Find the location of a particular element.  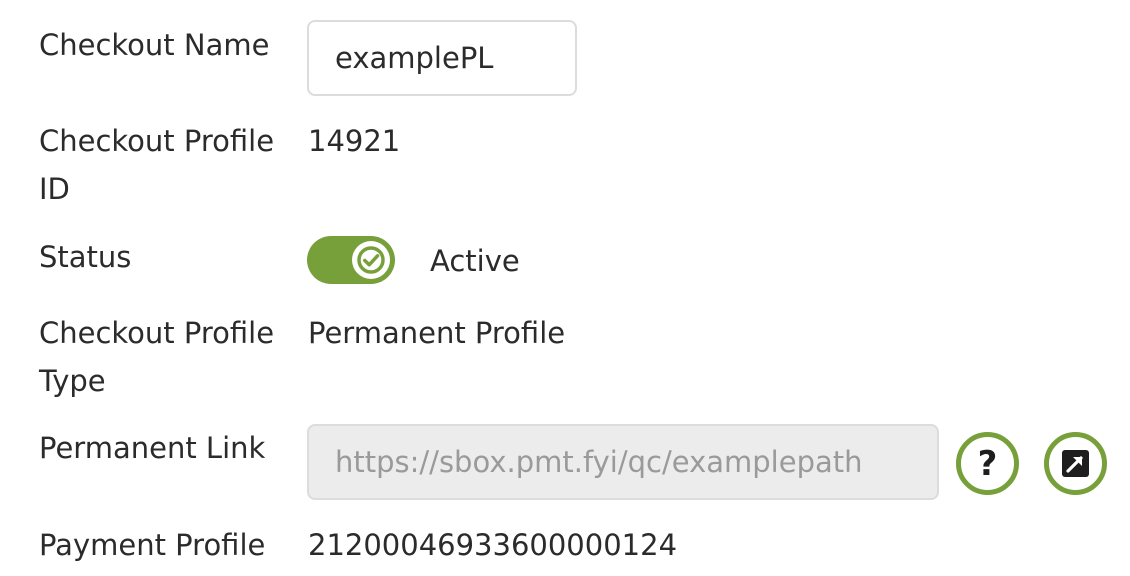

payment-profile-value: 21200046933600000124 is located at coordinates (493, 545).